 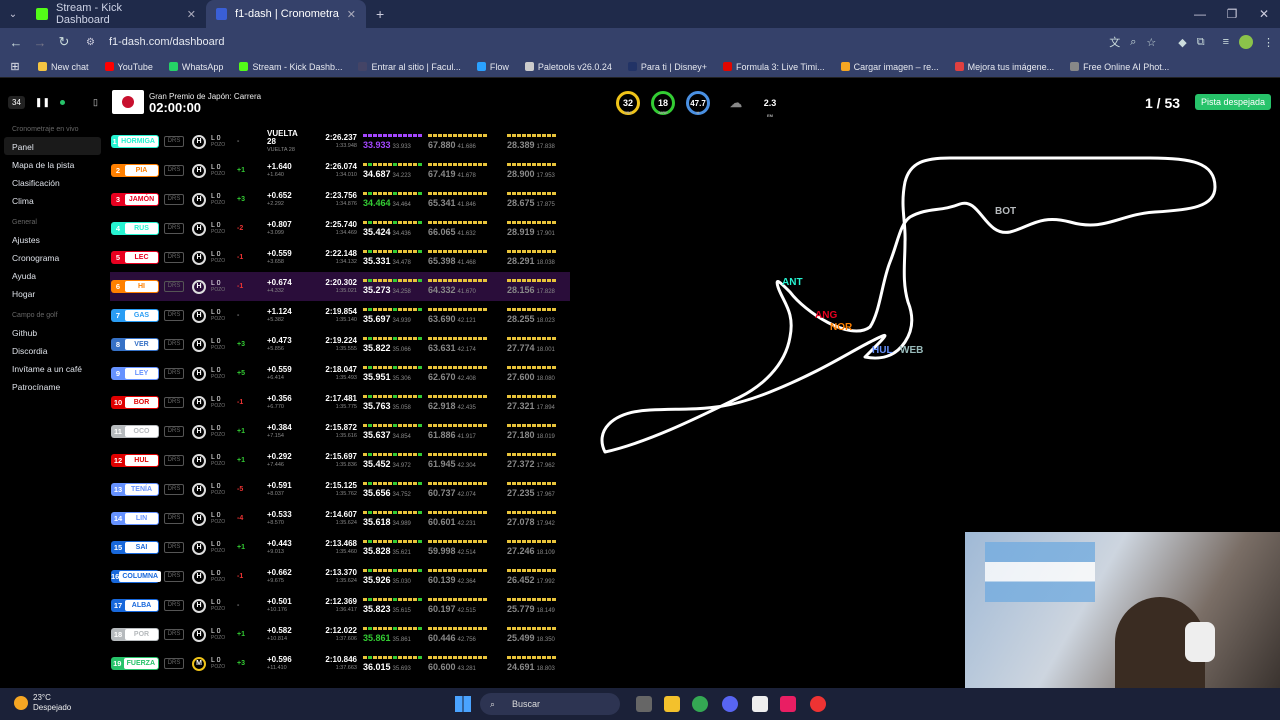 I want to click on tab-kick: Stream - Kick Dashboard ✕, so click(x=116, y=14).